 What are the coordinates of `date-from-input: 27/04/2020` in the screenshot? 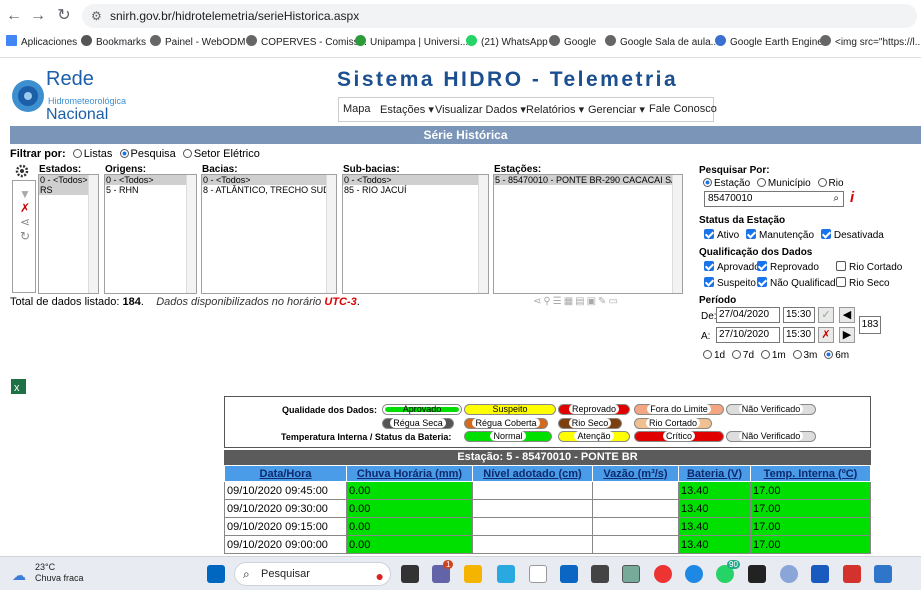 It's located at (748, 315).